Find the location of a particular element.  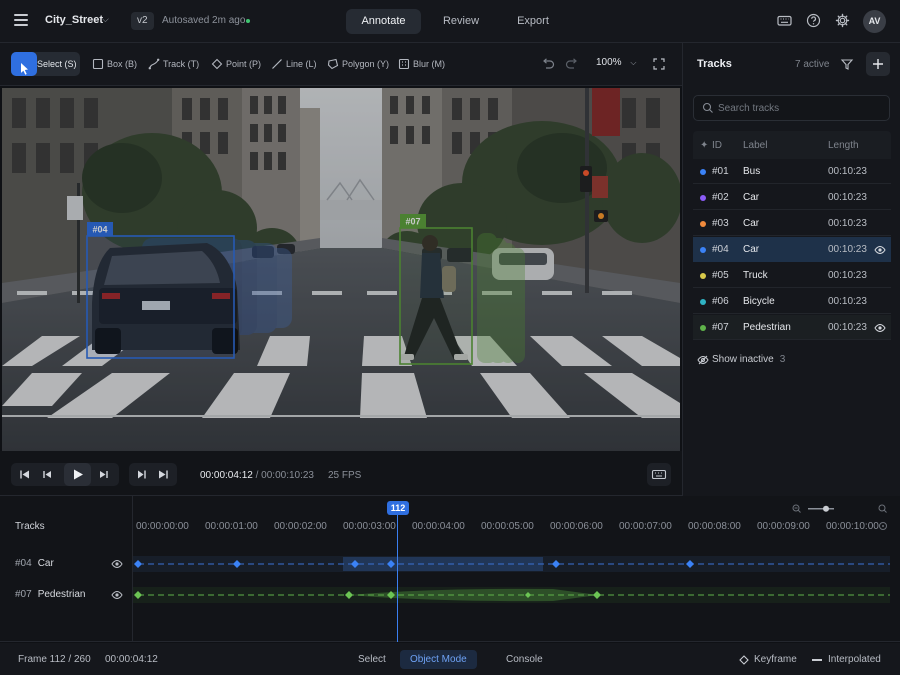

next-keyframe-icon is located at coordinates (142, 474).